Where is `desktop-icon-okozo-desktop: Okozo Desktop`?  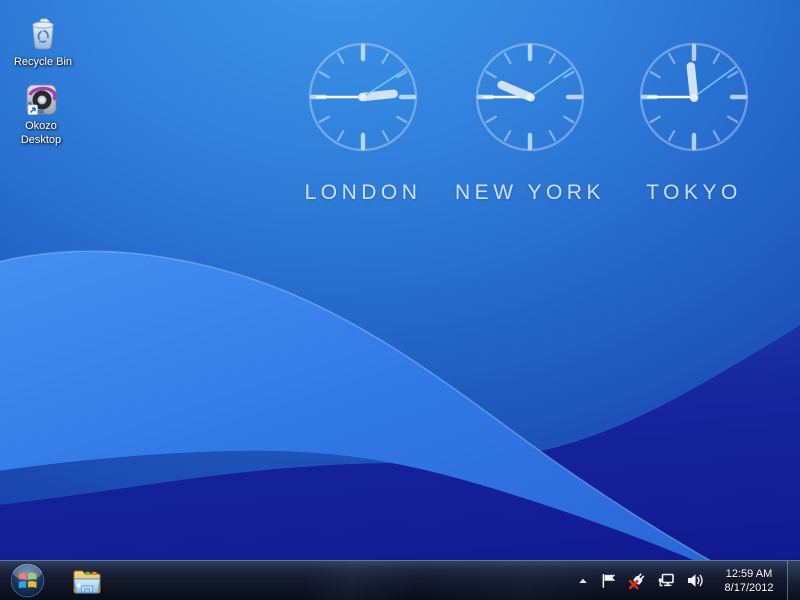
desktop-icon-okozo-desktop: Okozo Desktop is located at coordinates (41, 115).